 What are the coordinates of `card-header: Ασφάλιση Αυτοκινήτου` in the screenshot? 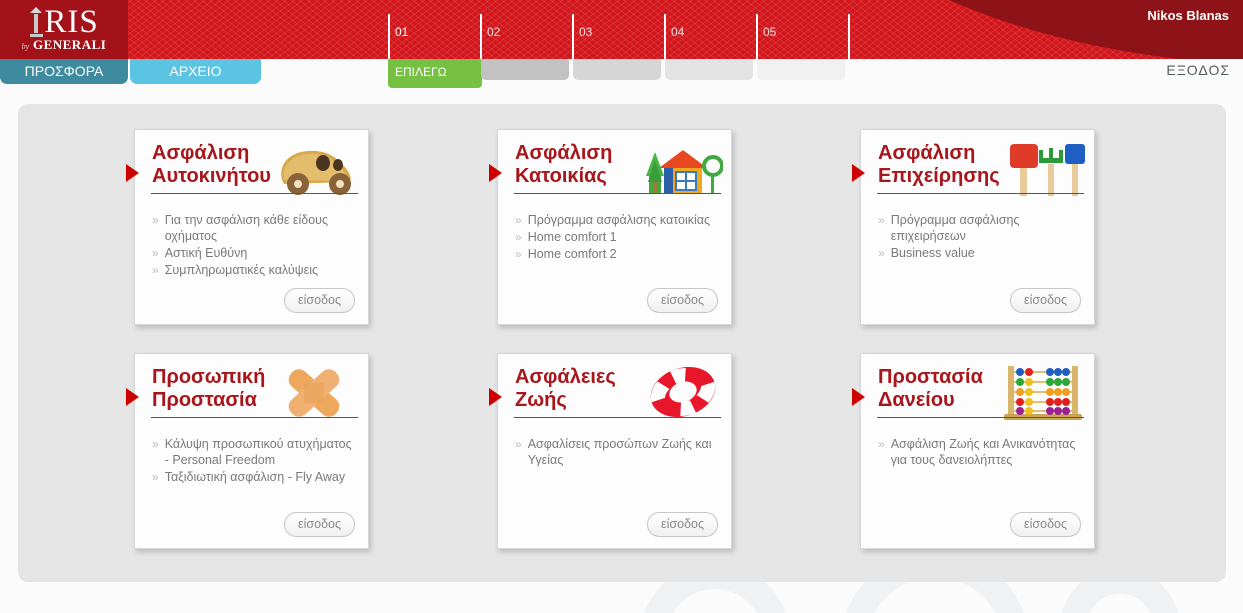 It's located at (251, 166).